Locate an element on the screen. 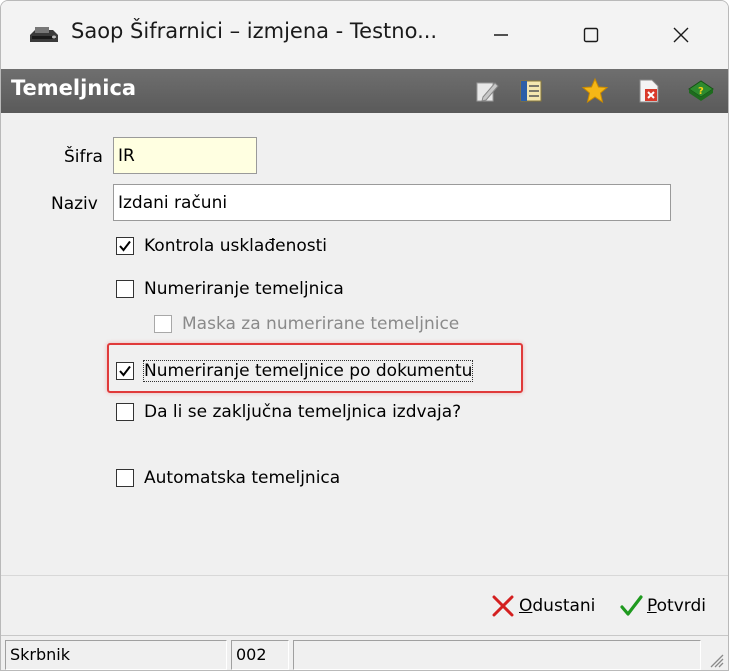  delete-document-icon is located at coordinates (649, 91).